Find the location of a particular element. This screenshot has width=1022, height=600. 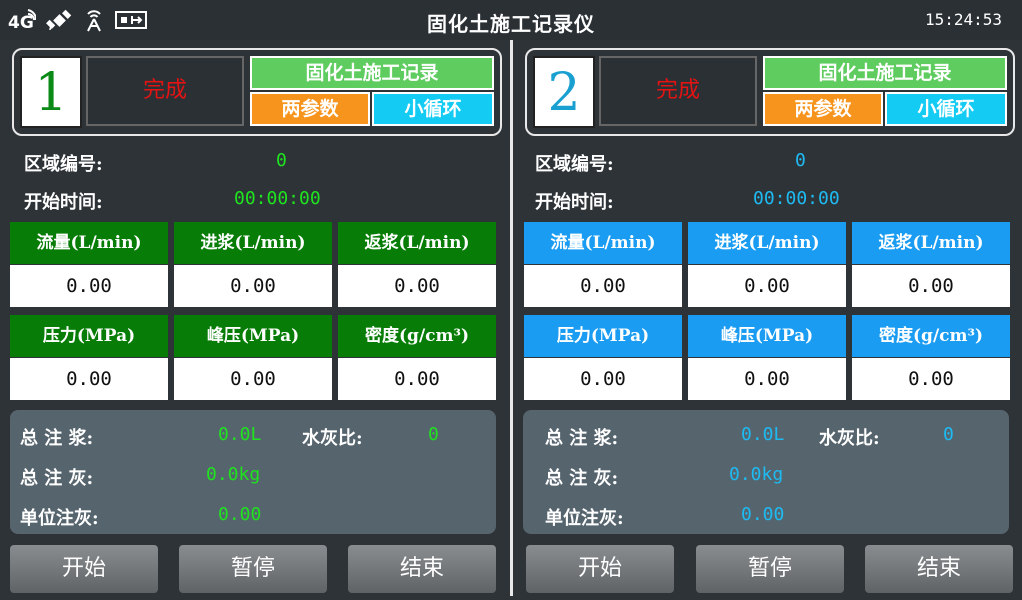

channel-number: 2 is located at coordinates (564, 92).